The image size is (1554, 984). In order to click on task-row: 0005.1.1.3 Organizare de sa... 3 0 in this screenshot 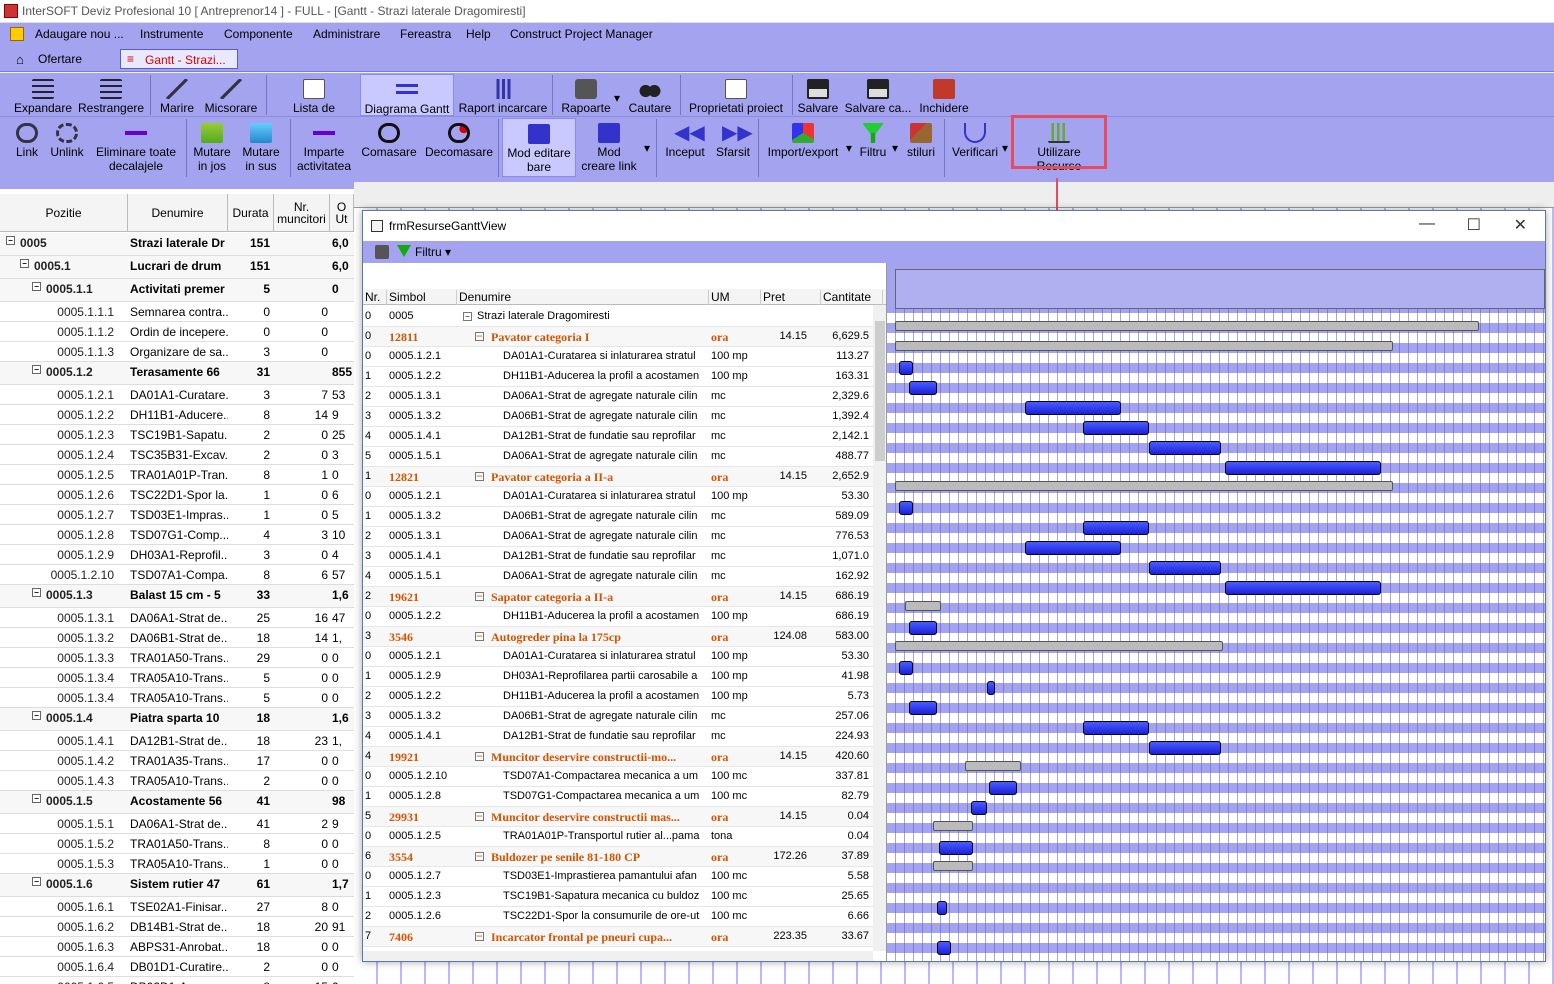, I will do `click(177, 352)`.